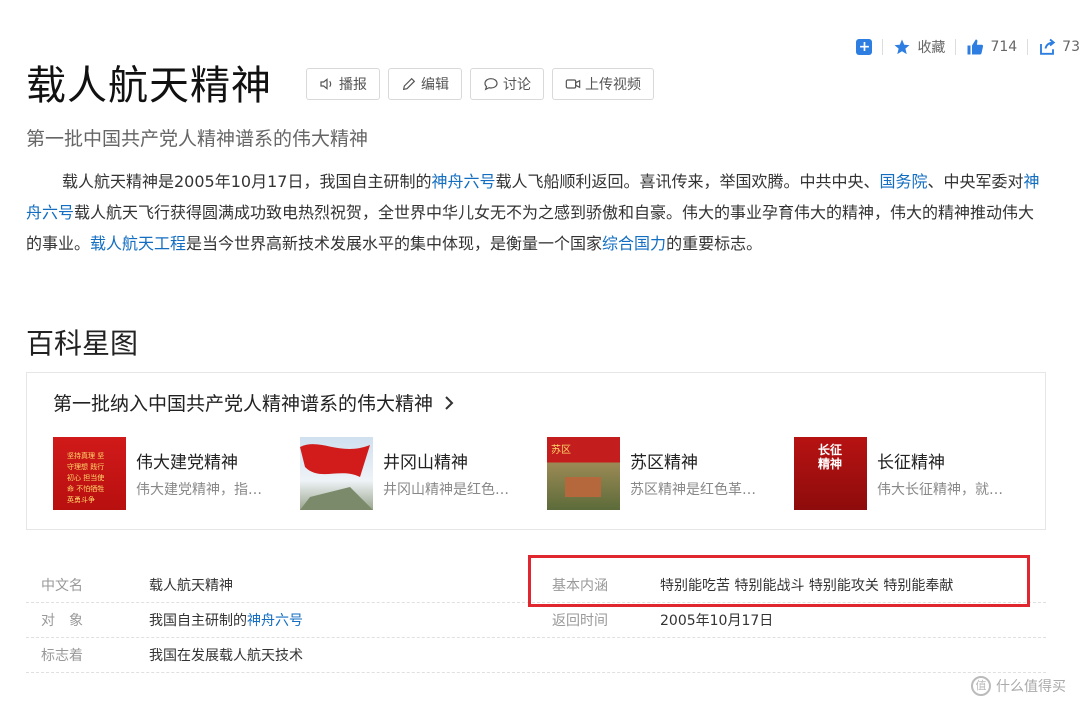 The width and height of the screenshot is (1080, 707). I want to click on info-value: 2005年10月17日, so click(717, 621).